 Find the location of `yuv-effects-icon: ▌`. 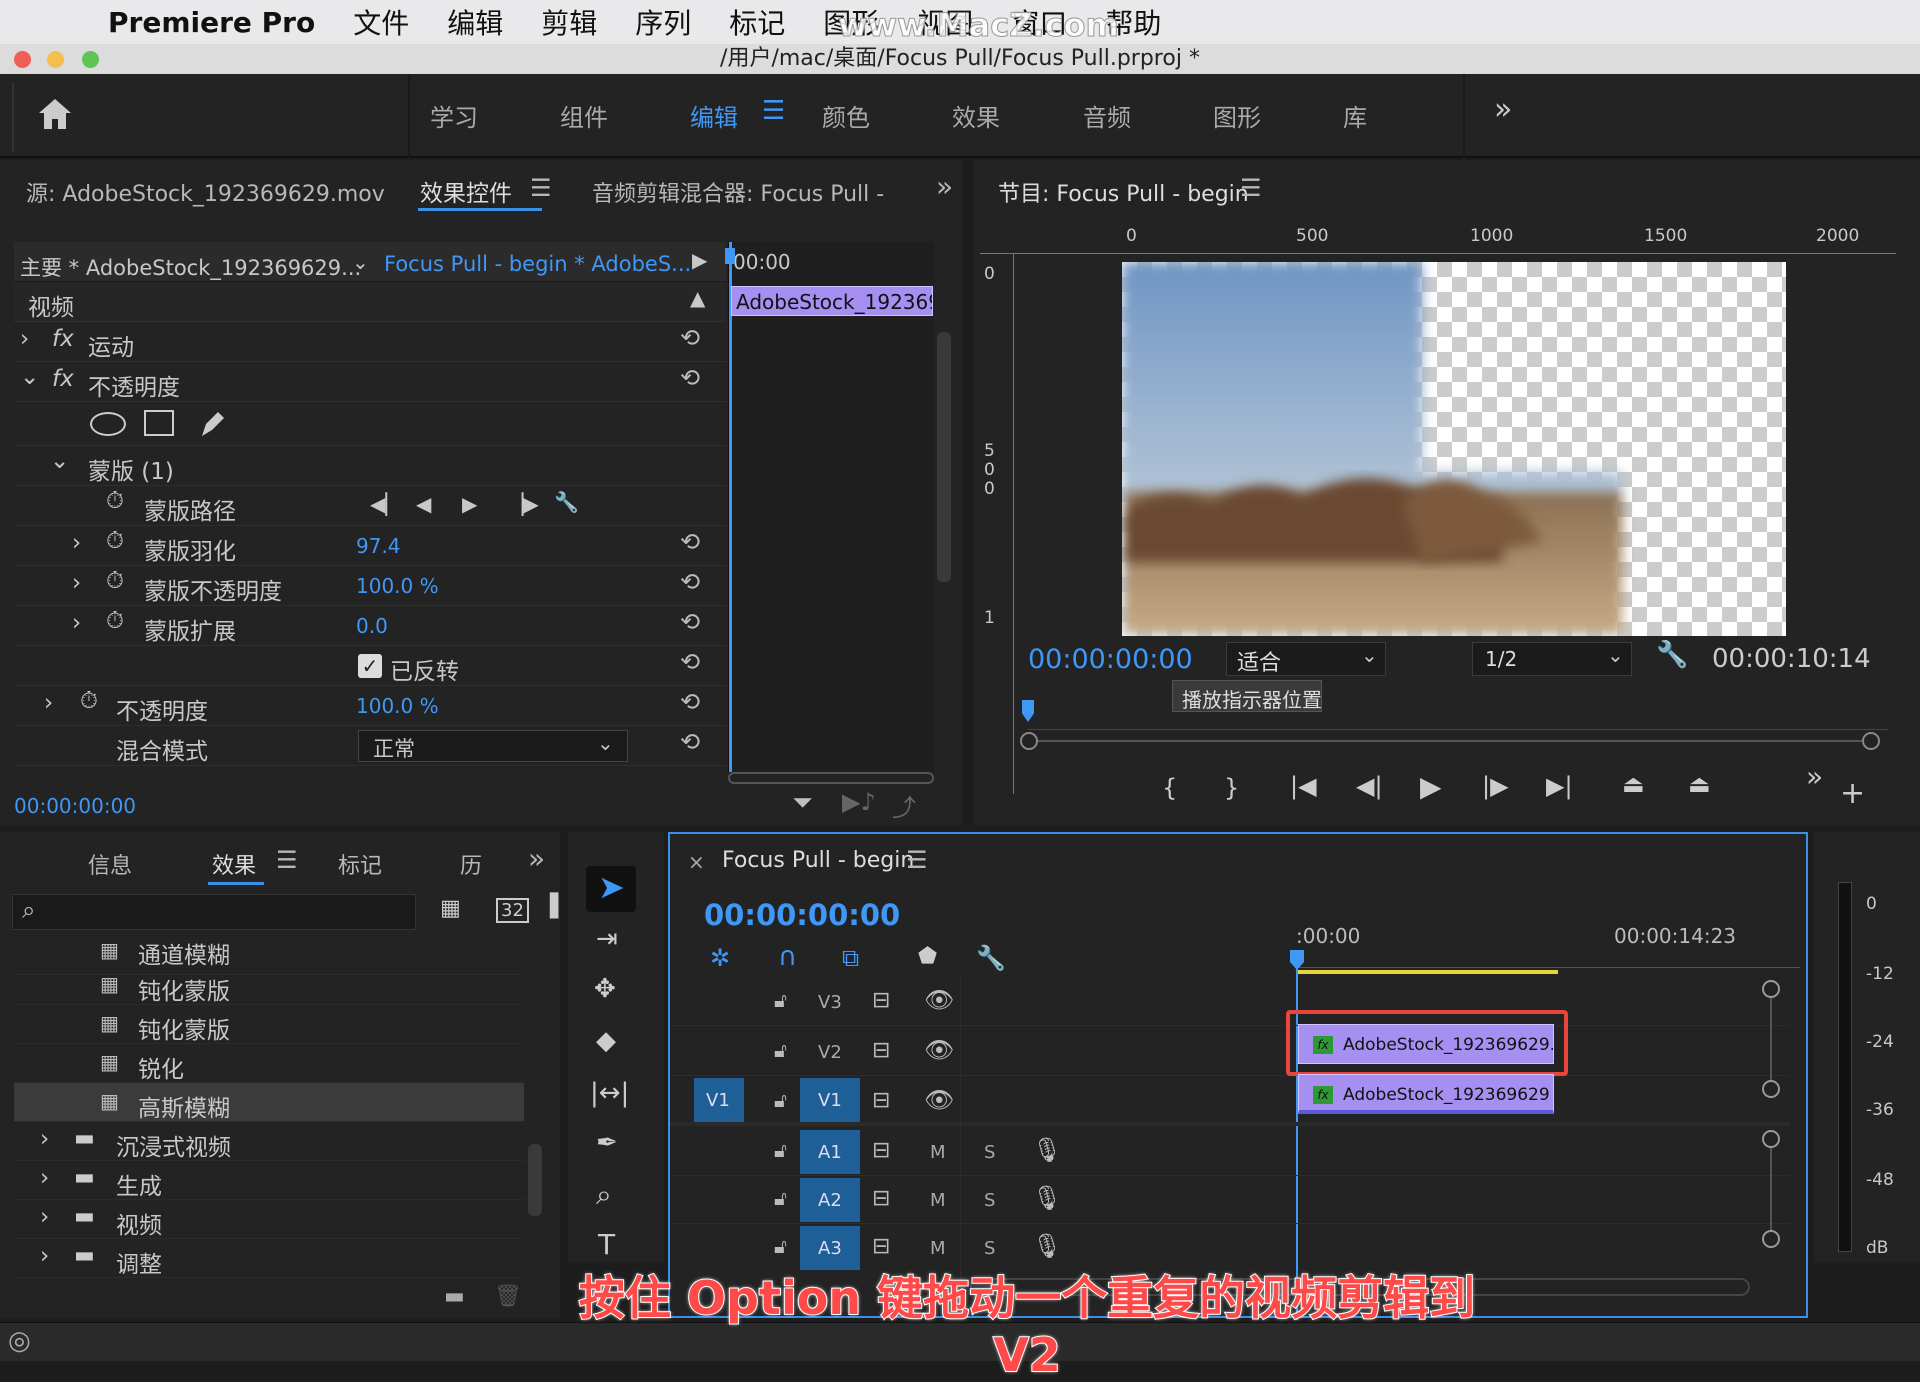

yuv-effects-icon: ▌ is located at coordinates (558, 906).